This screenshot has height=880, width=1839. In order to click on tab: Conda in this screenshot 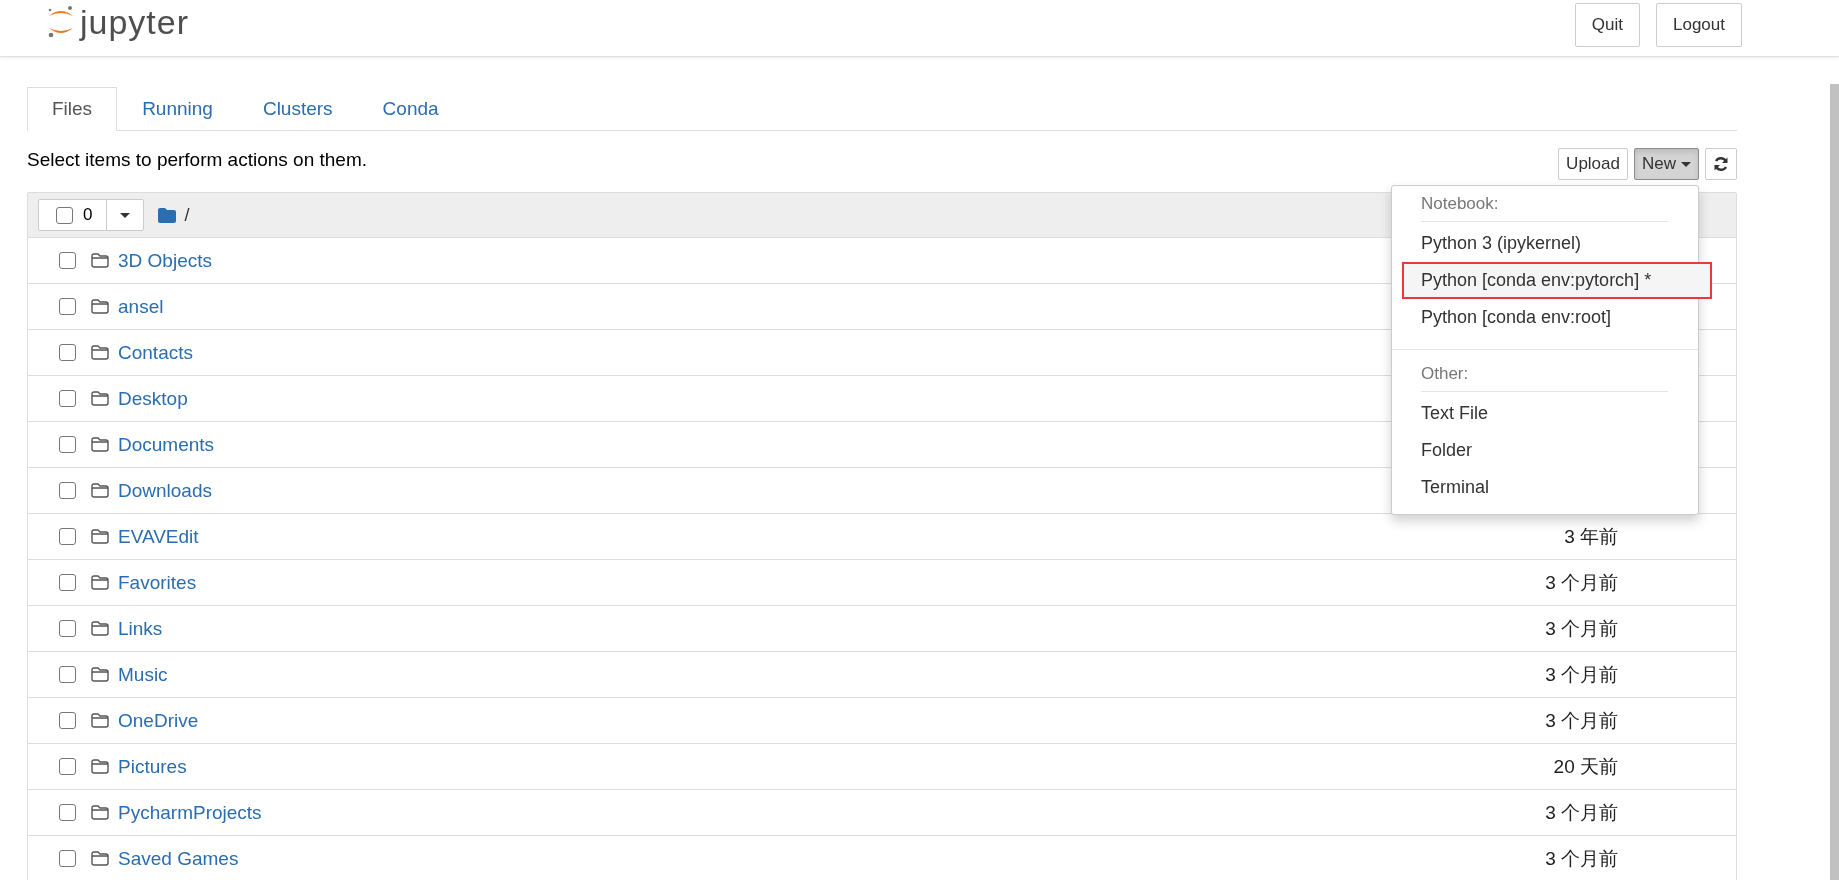, I will do `click(410, 109)`.